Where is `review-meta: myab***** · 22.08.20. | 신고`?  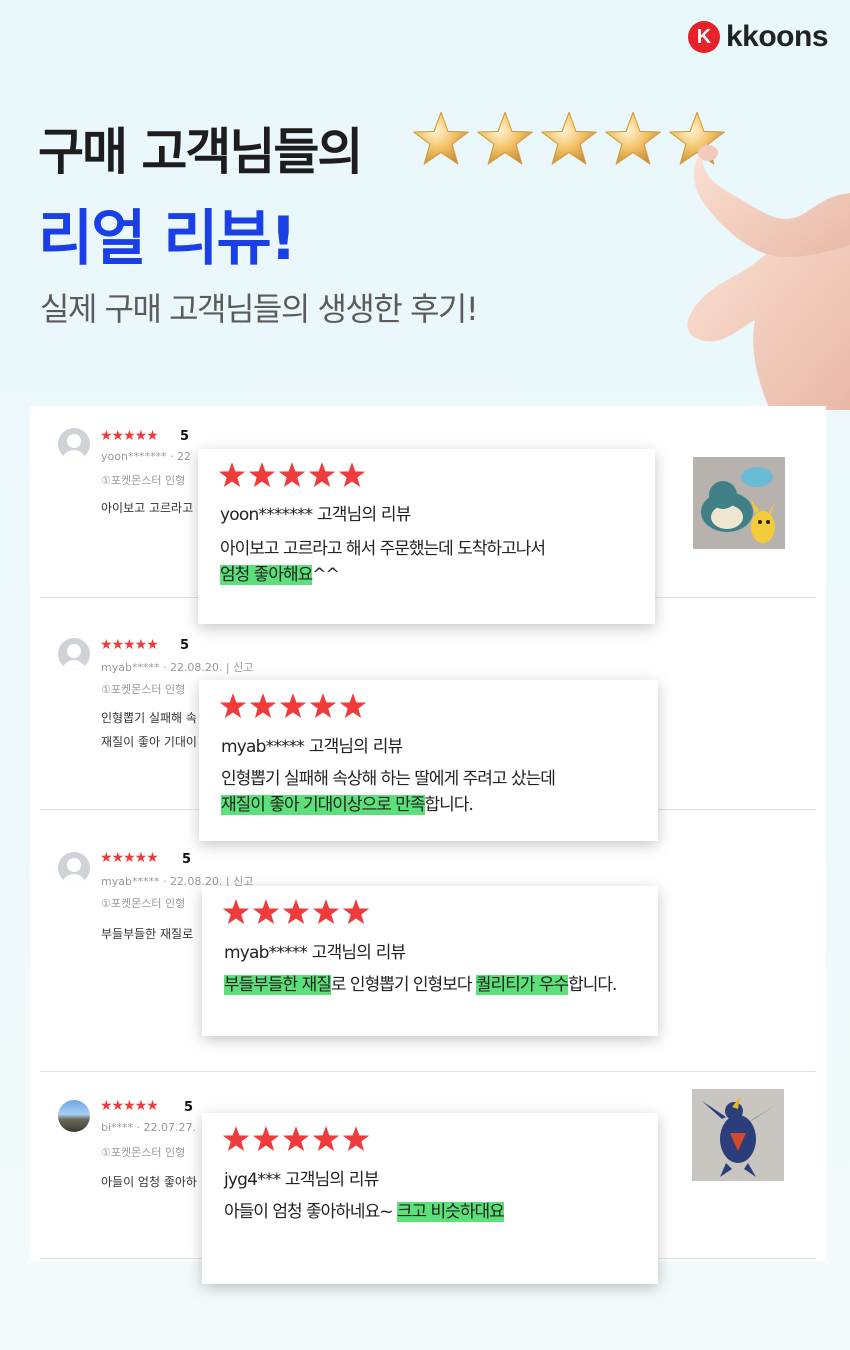
review-meta: myab***** · 22.08.20. | 신고 is located at coordinates (177, 667).